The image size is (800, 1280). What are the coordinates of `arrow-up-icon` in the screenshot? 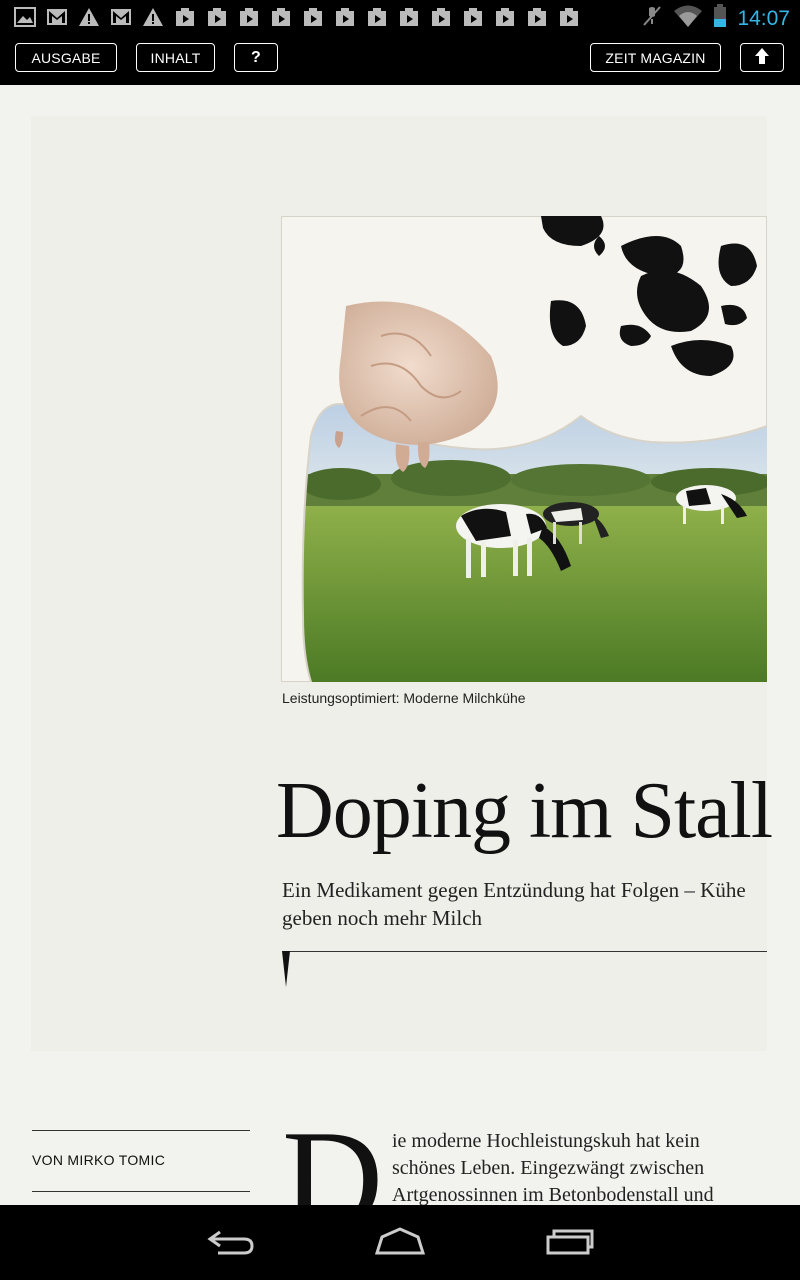 It's located at (762, 57).